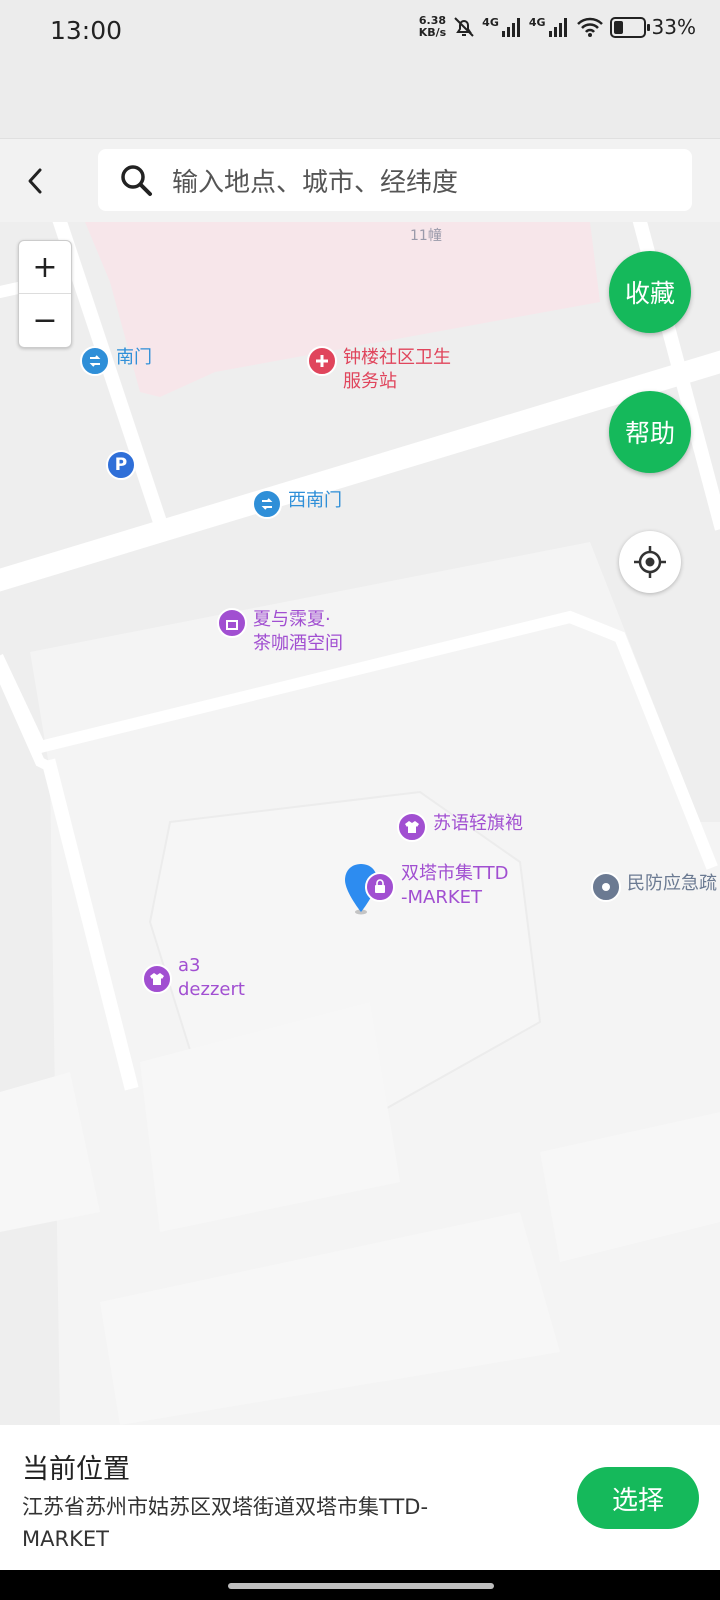  Describe the element at coordinates (45, 320) in the screenshot. I see `zoom-out-button: −` at that location.